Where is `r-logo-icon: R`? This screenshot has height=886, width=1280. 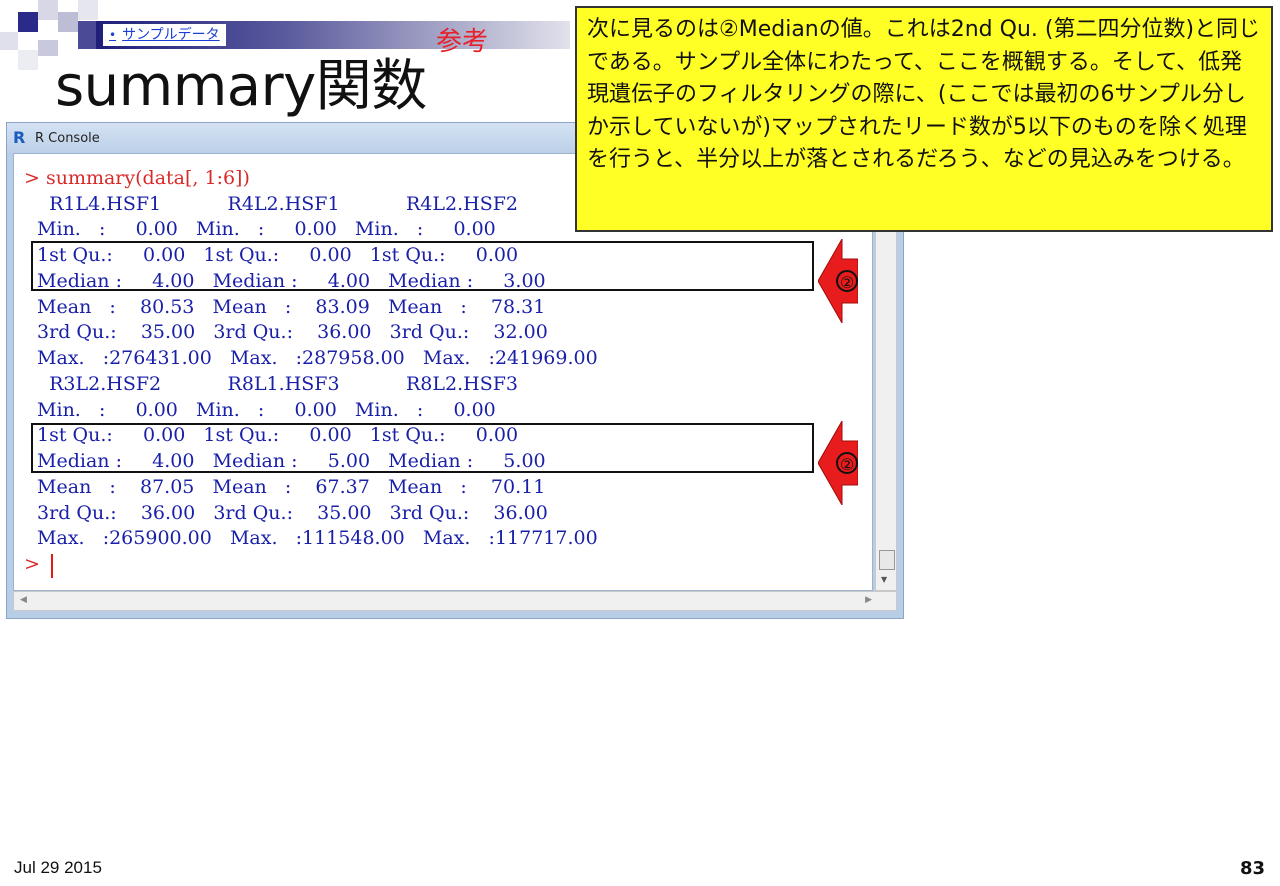
r-logo-icon: R is located at coordinates (19, 137).